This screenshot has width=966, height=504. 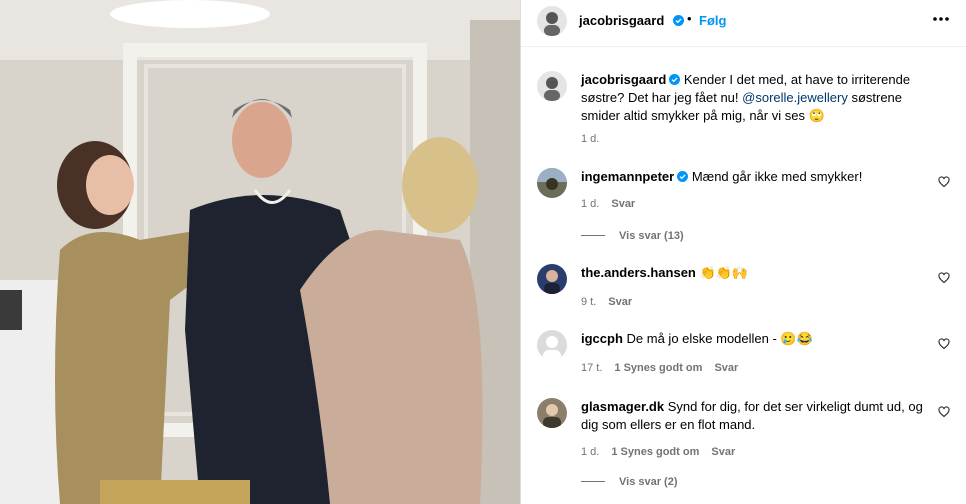 What do you see at coordinates (591, 368) in the screenshot?
I see `comment-time: 17 t.` at bounding box center [591, 368].